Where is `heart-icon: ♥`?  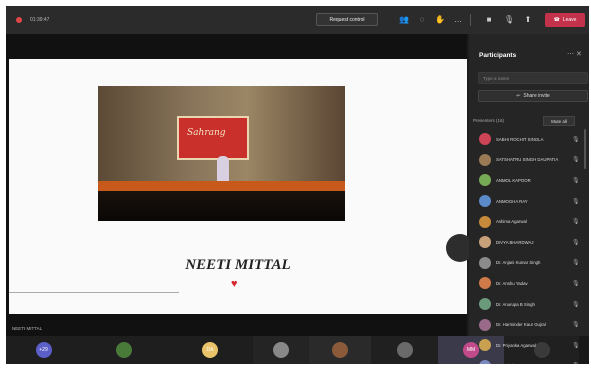 heart-icon: ♥ is located at coordinates (234, 284).